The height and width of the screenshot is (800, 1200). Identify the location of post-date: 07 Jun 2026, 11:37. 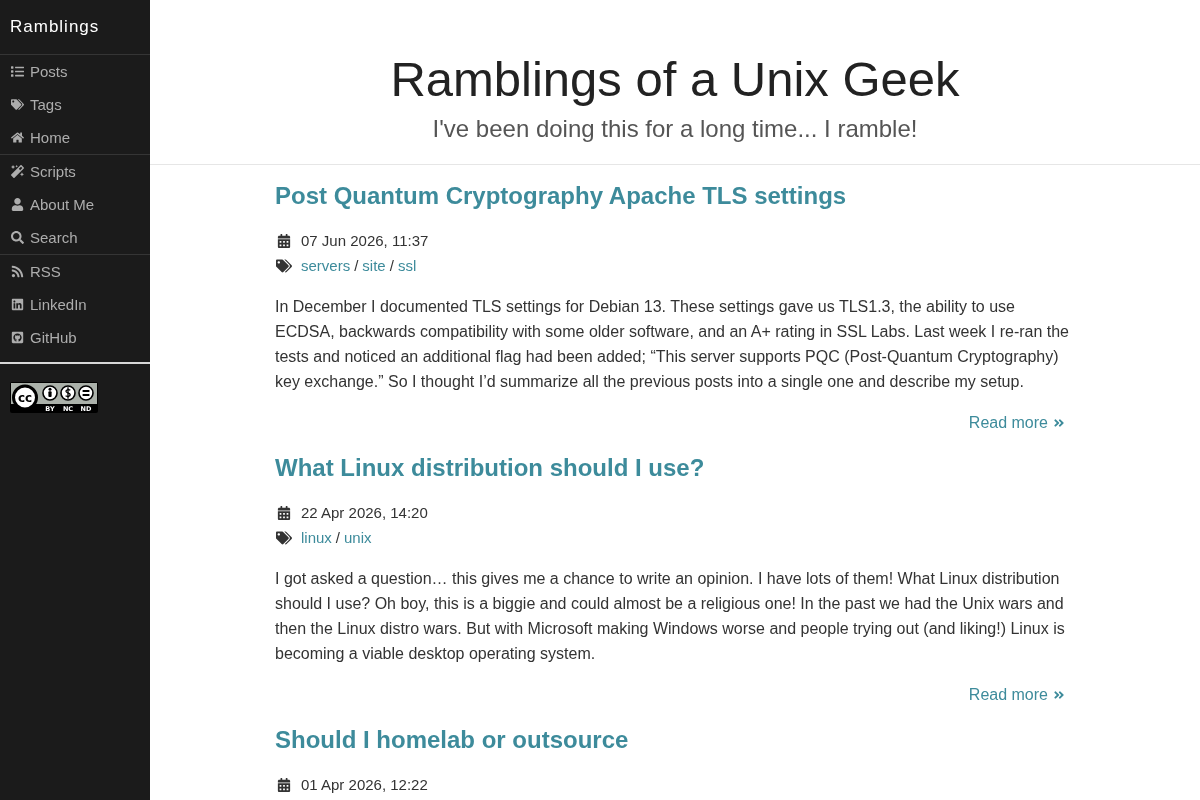
(365, 241).